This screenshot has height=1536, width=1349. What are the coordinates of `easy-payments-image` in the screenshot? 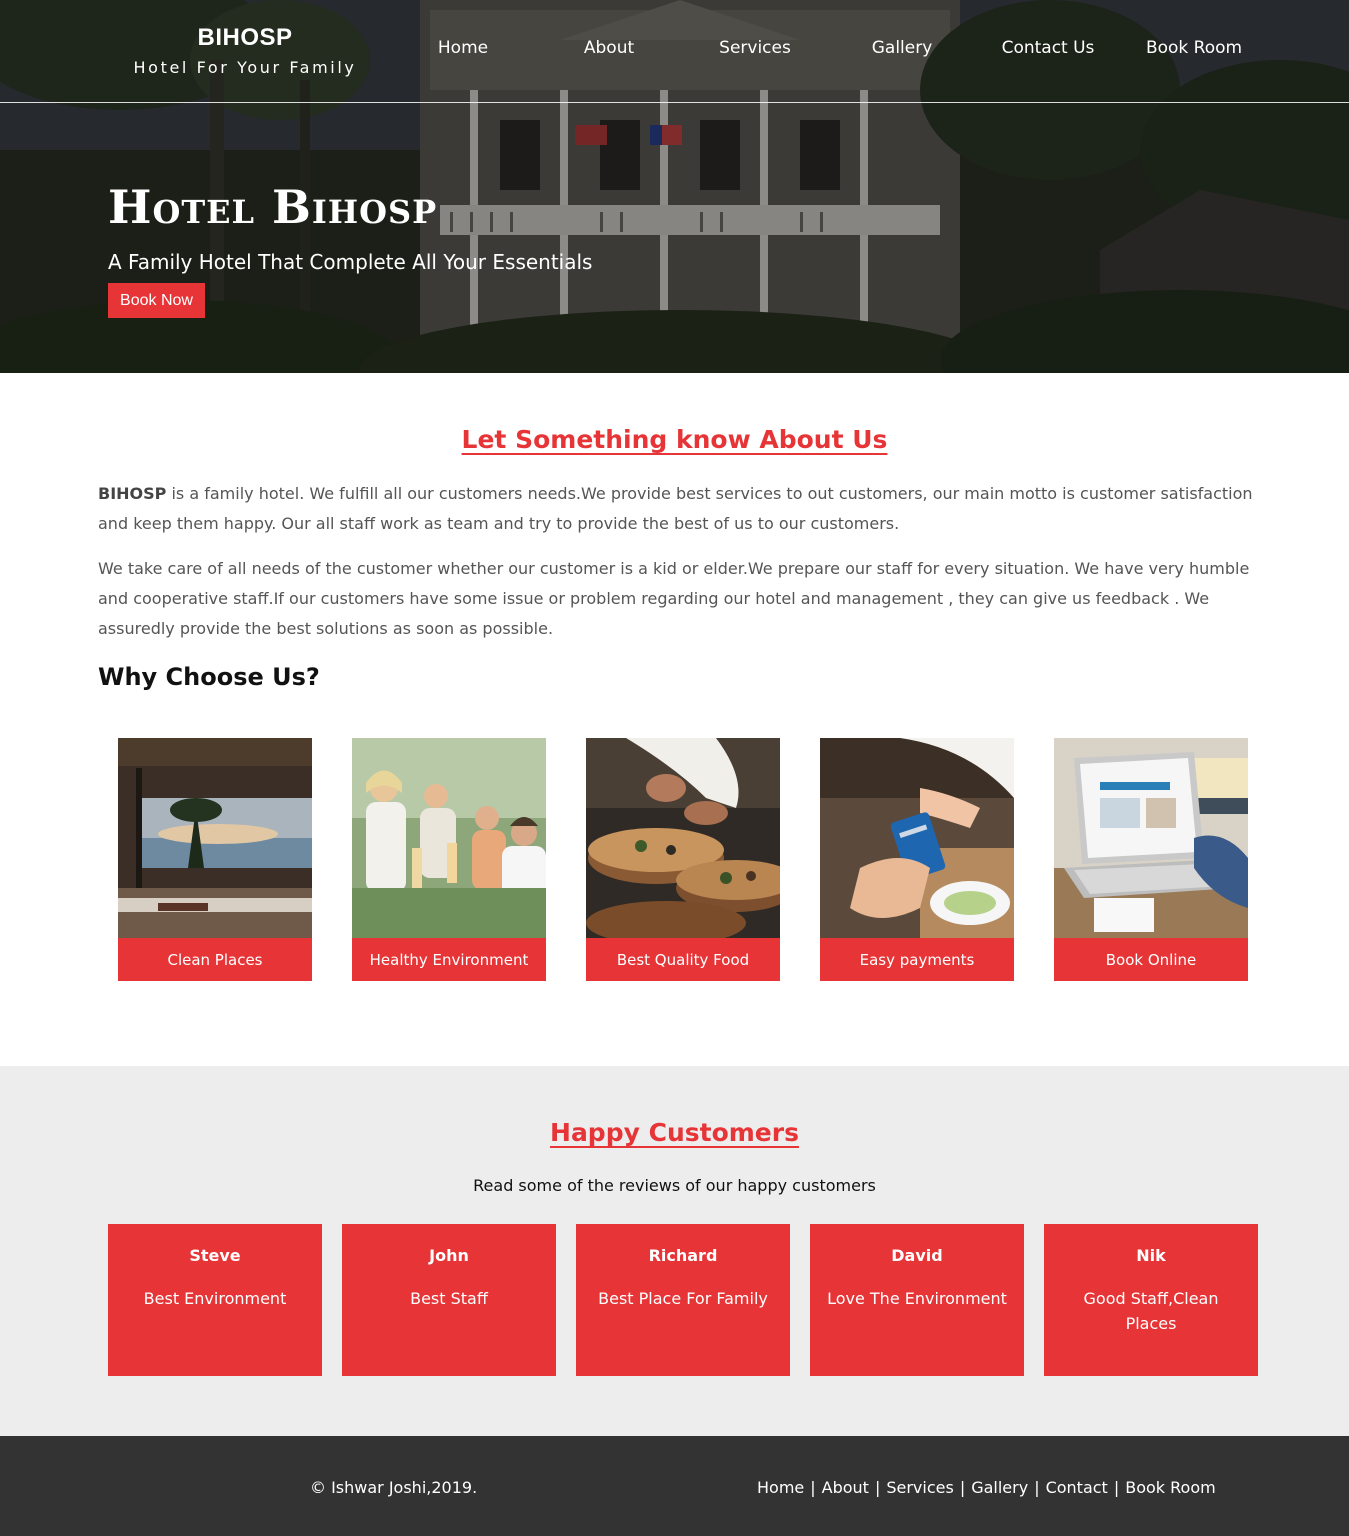 It's located at (917, 838).